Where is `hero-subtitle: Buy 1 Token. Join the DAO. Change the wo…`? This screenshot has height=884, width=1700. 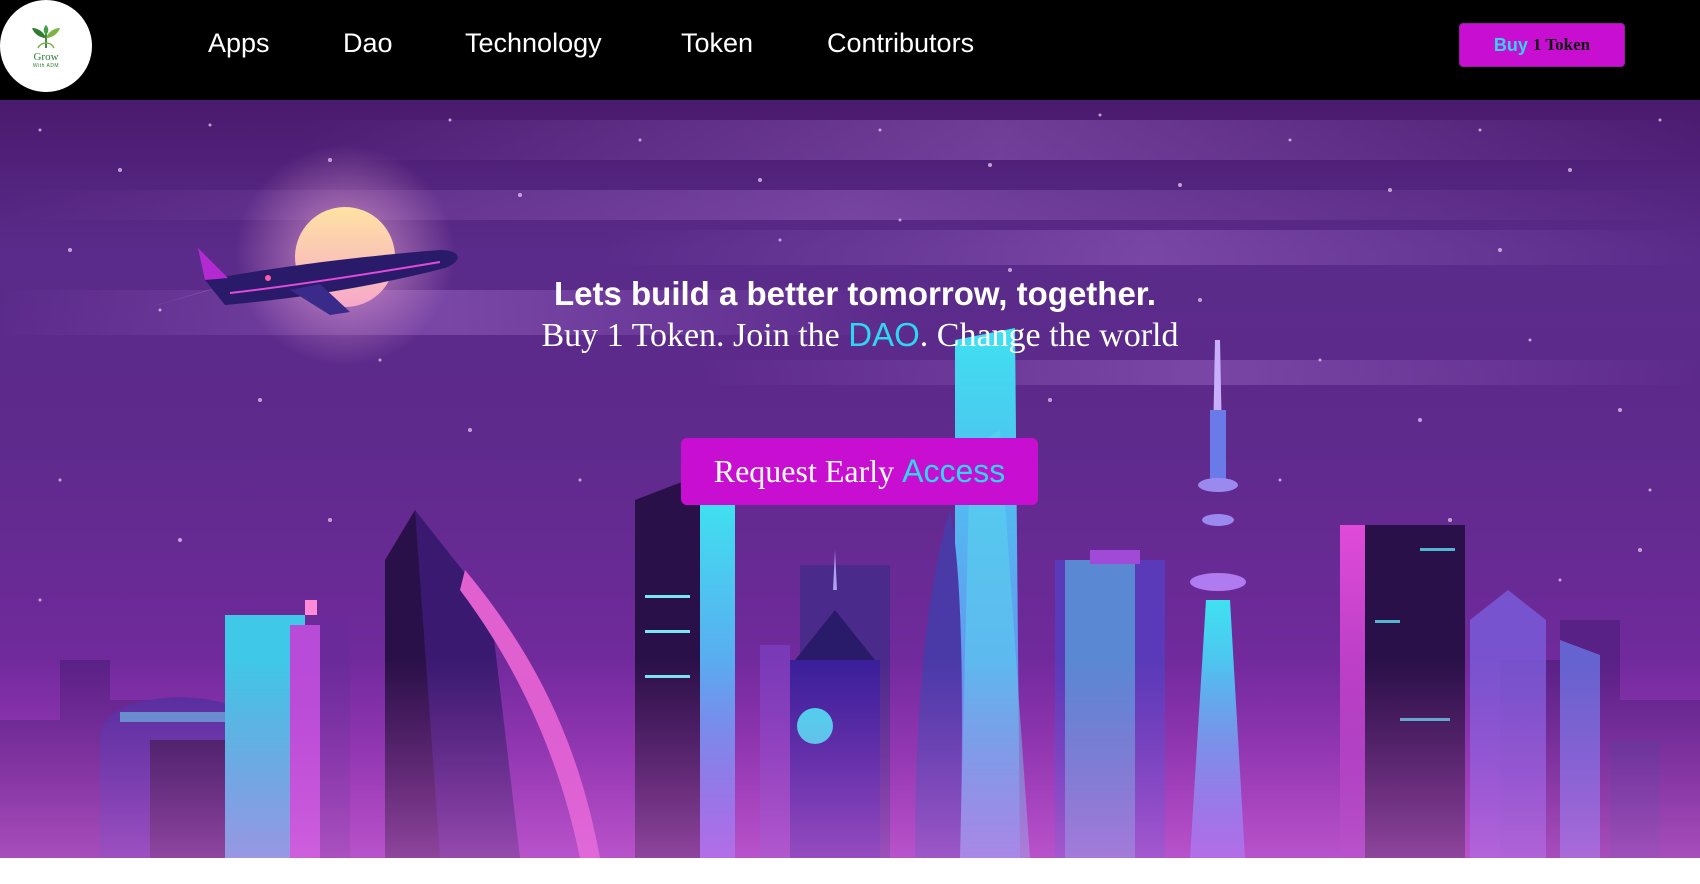 hero-subtitle: Buy 1 Token. Join the DAO. Change the wo… is located at coordinates (850, 335).